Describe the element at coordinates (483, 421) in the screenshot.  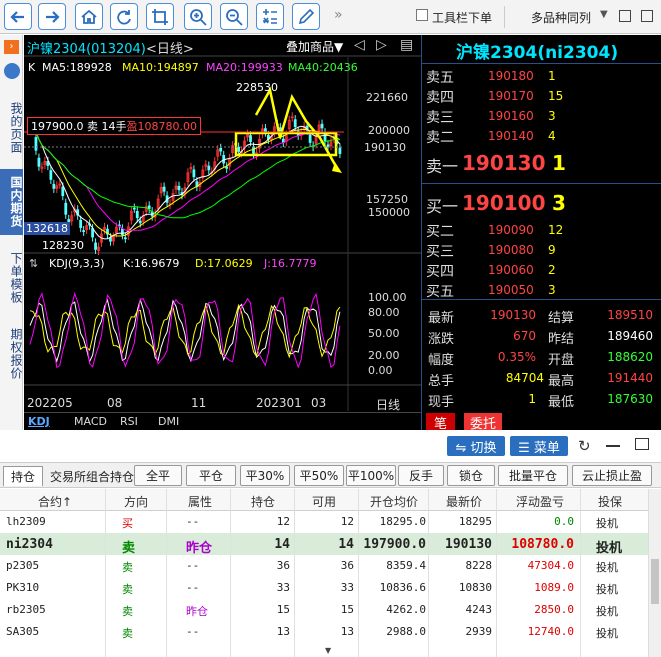
I see `tab-orders: 委托` at that location.